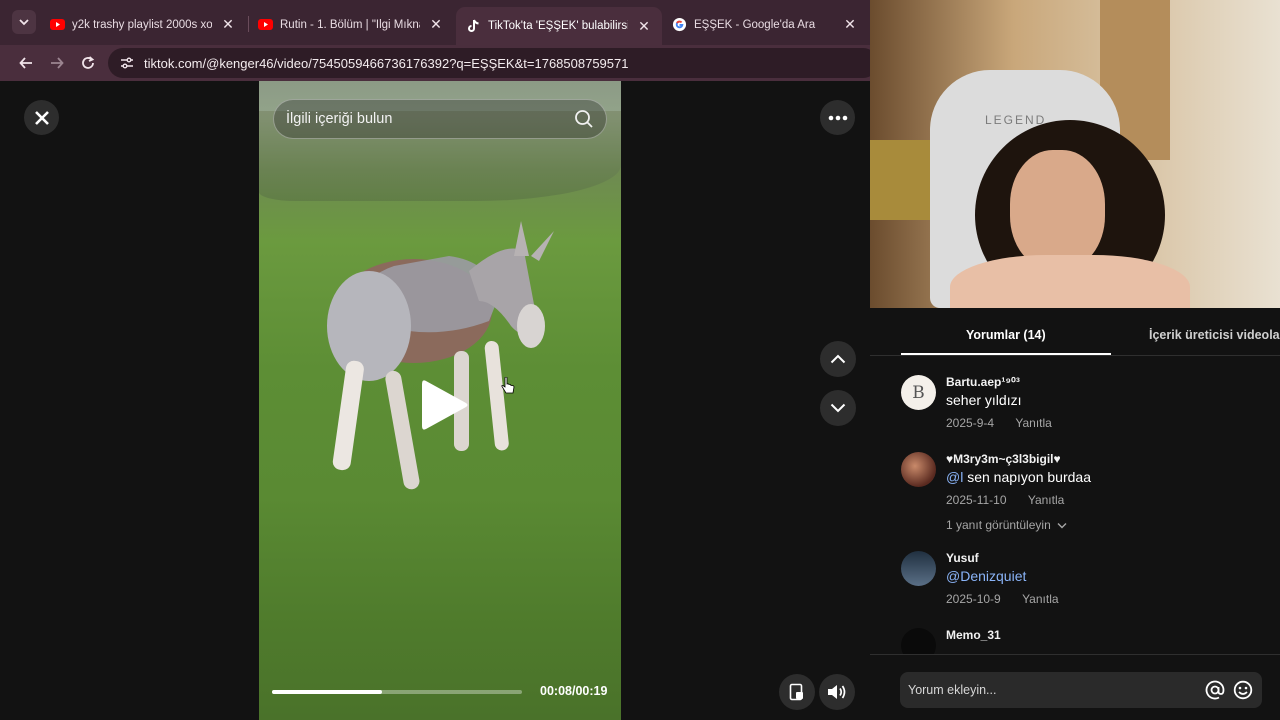  What do you see at coordinates (127, 63) in the screenshot?
I see `site-settings-icon` at bounding box center [127, 63].